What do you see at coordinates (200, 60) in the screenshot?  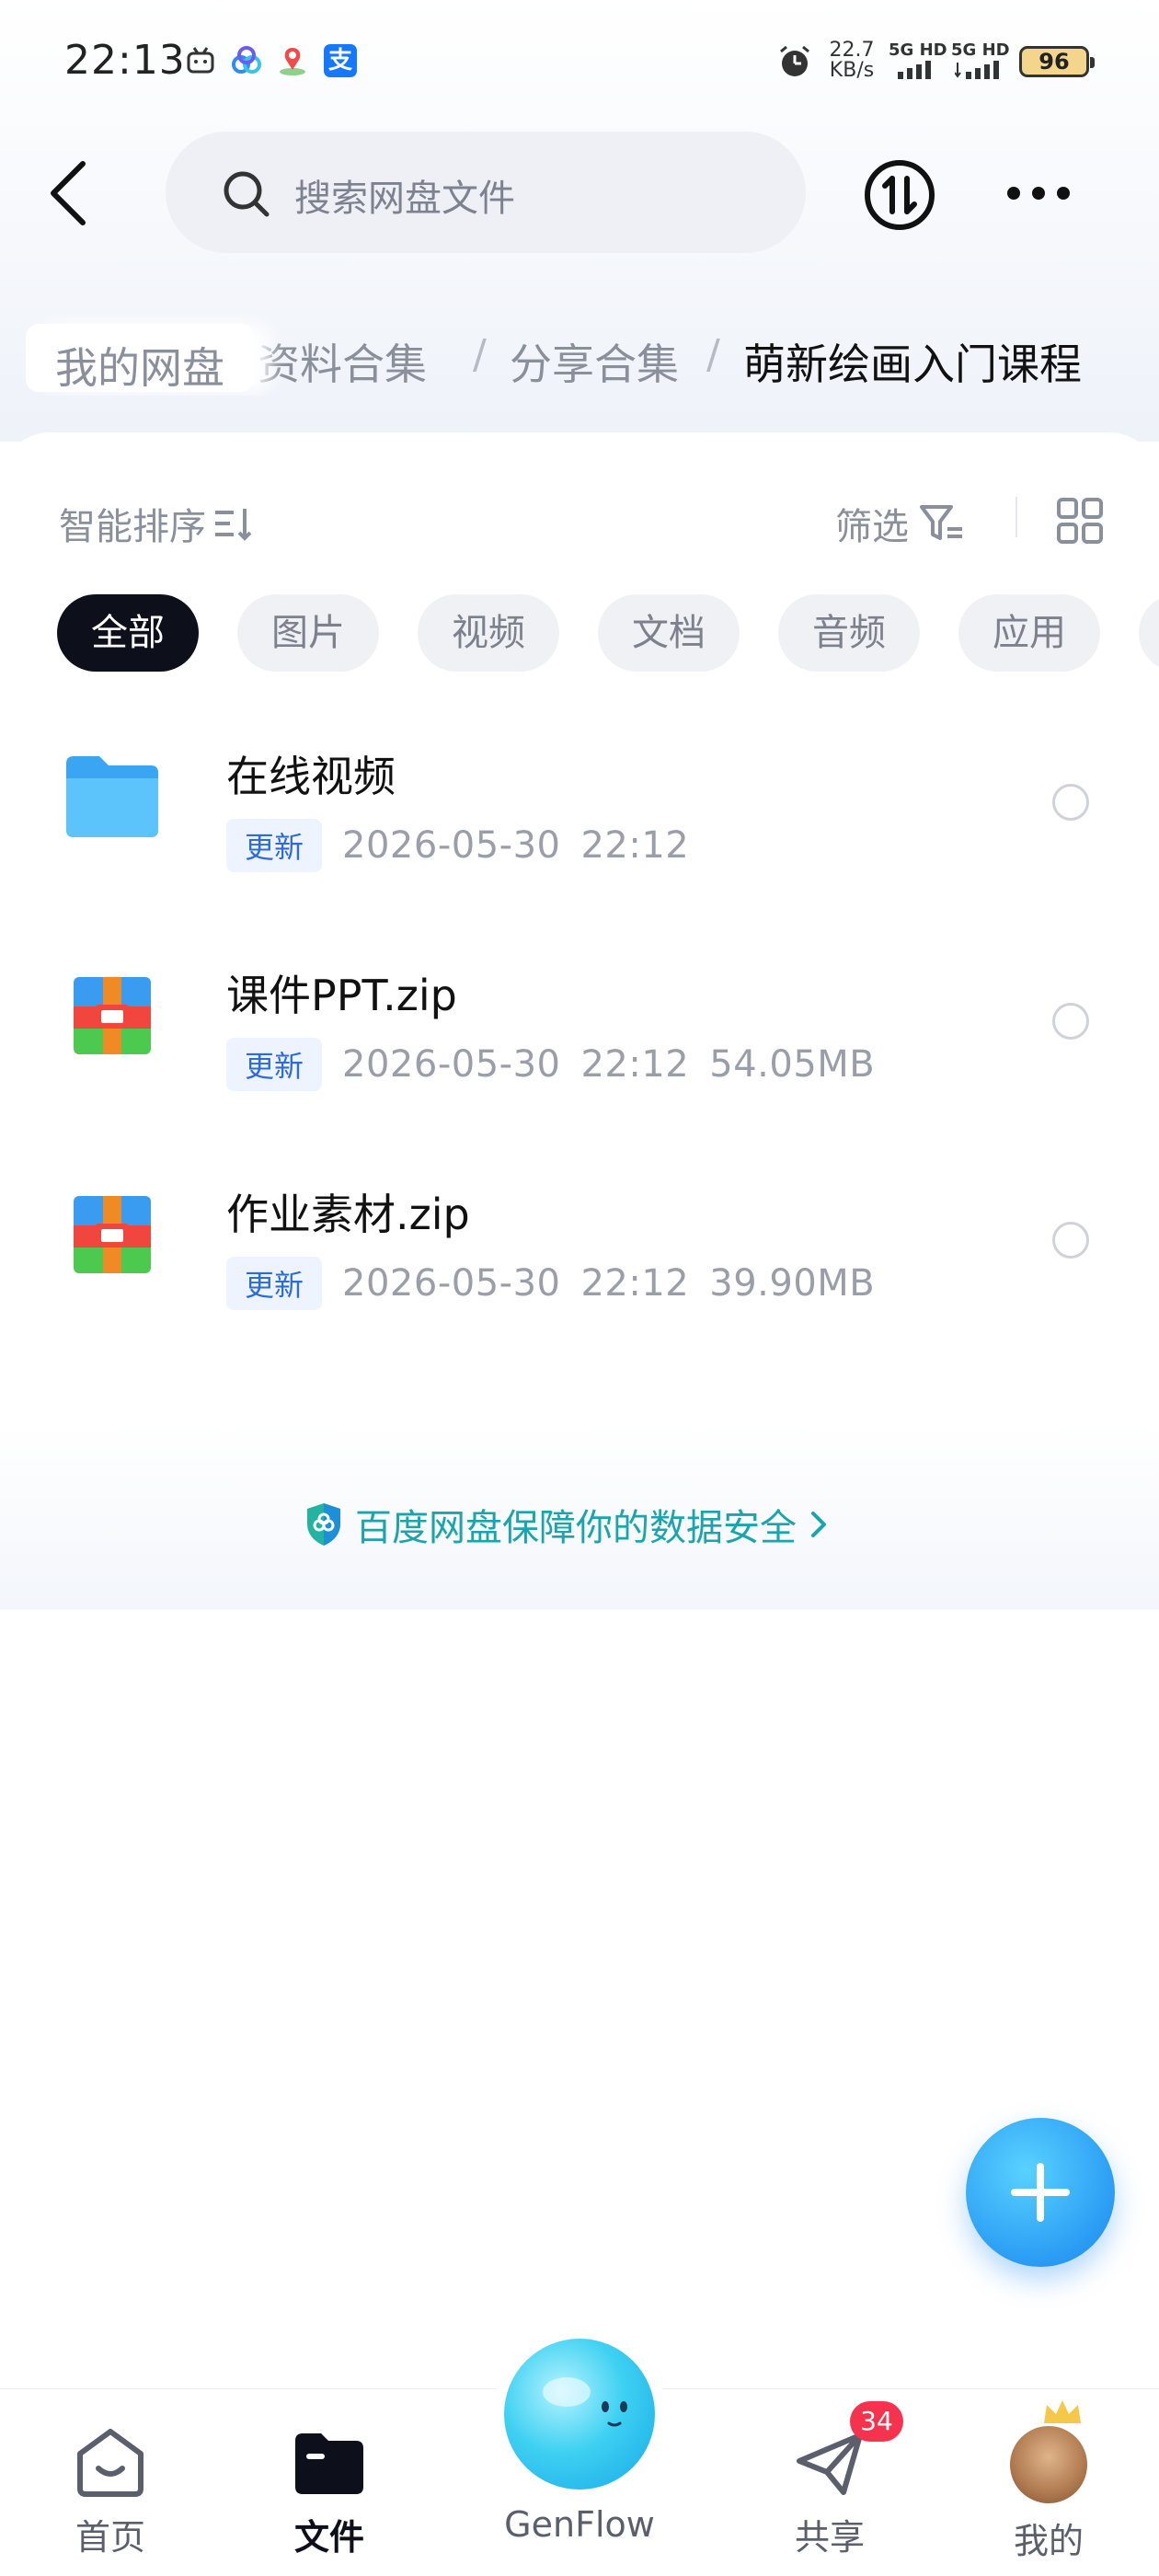 I see `bilibili-icon` at bounding box center [200, 60].